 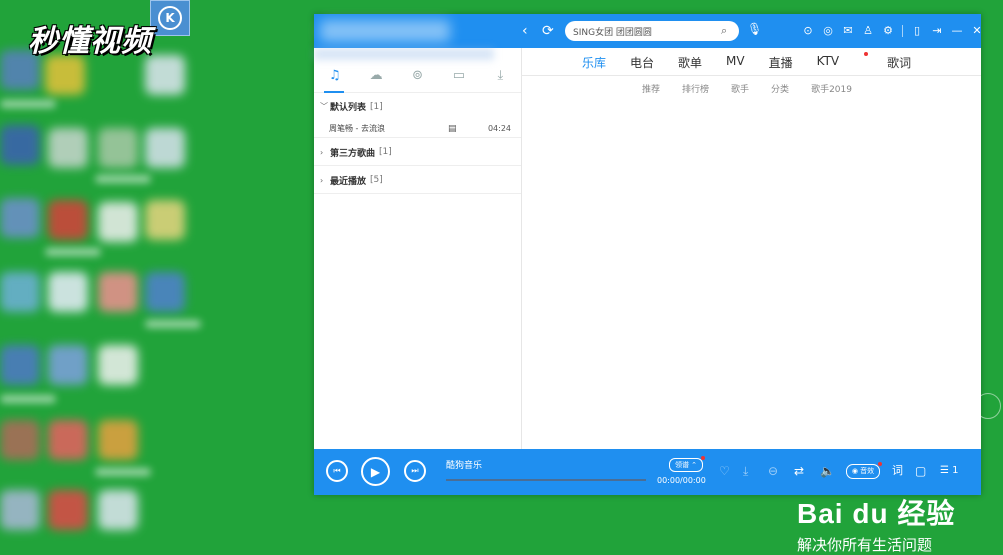 I want to click on tab-ktv: KTV, so click(x=843, y=61).